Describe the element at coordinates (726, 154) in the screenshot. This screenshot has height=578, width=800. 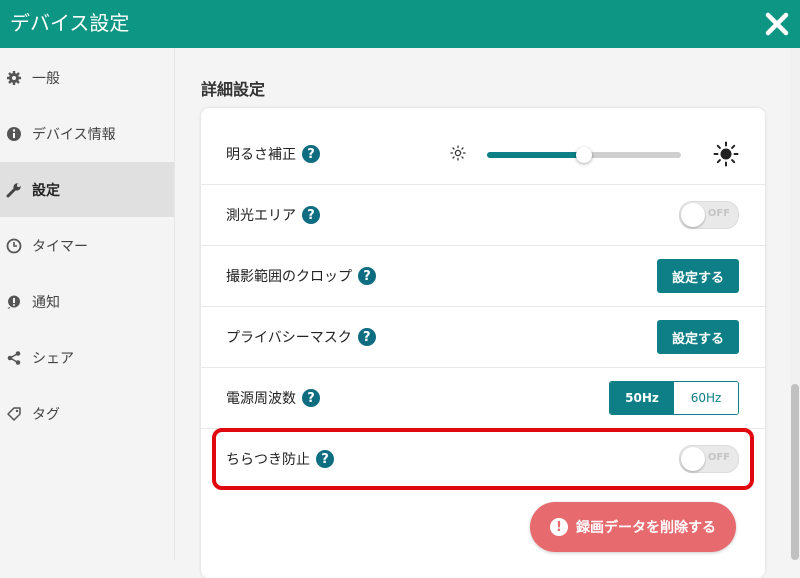
I see `sun-large-icon` at that location.